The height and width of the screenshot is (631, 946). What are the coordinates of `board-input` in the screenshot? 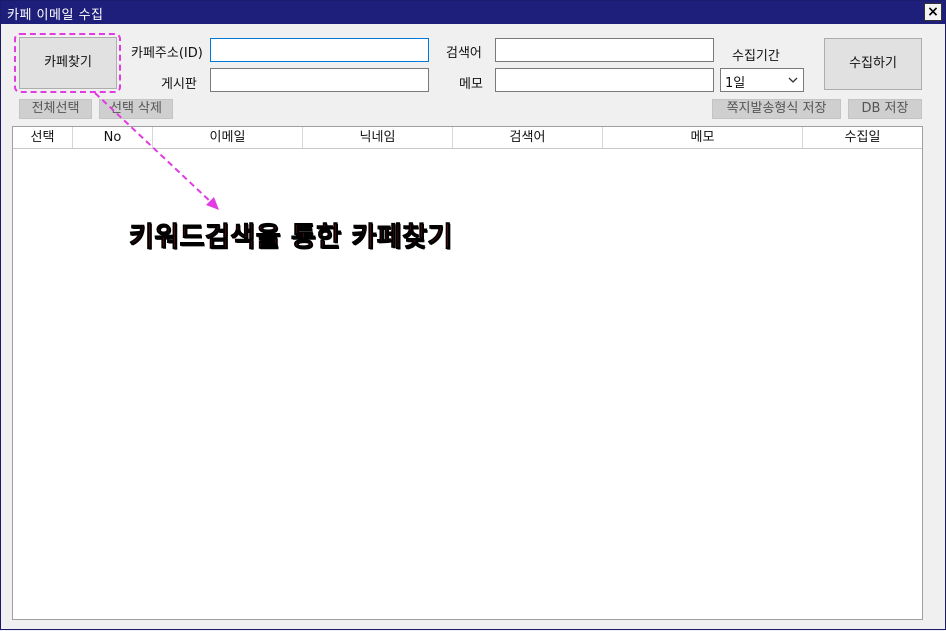 It's located at (319, 80).